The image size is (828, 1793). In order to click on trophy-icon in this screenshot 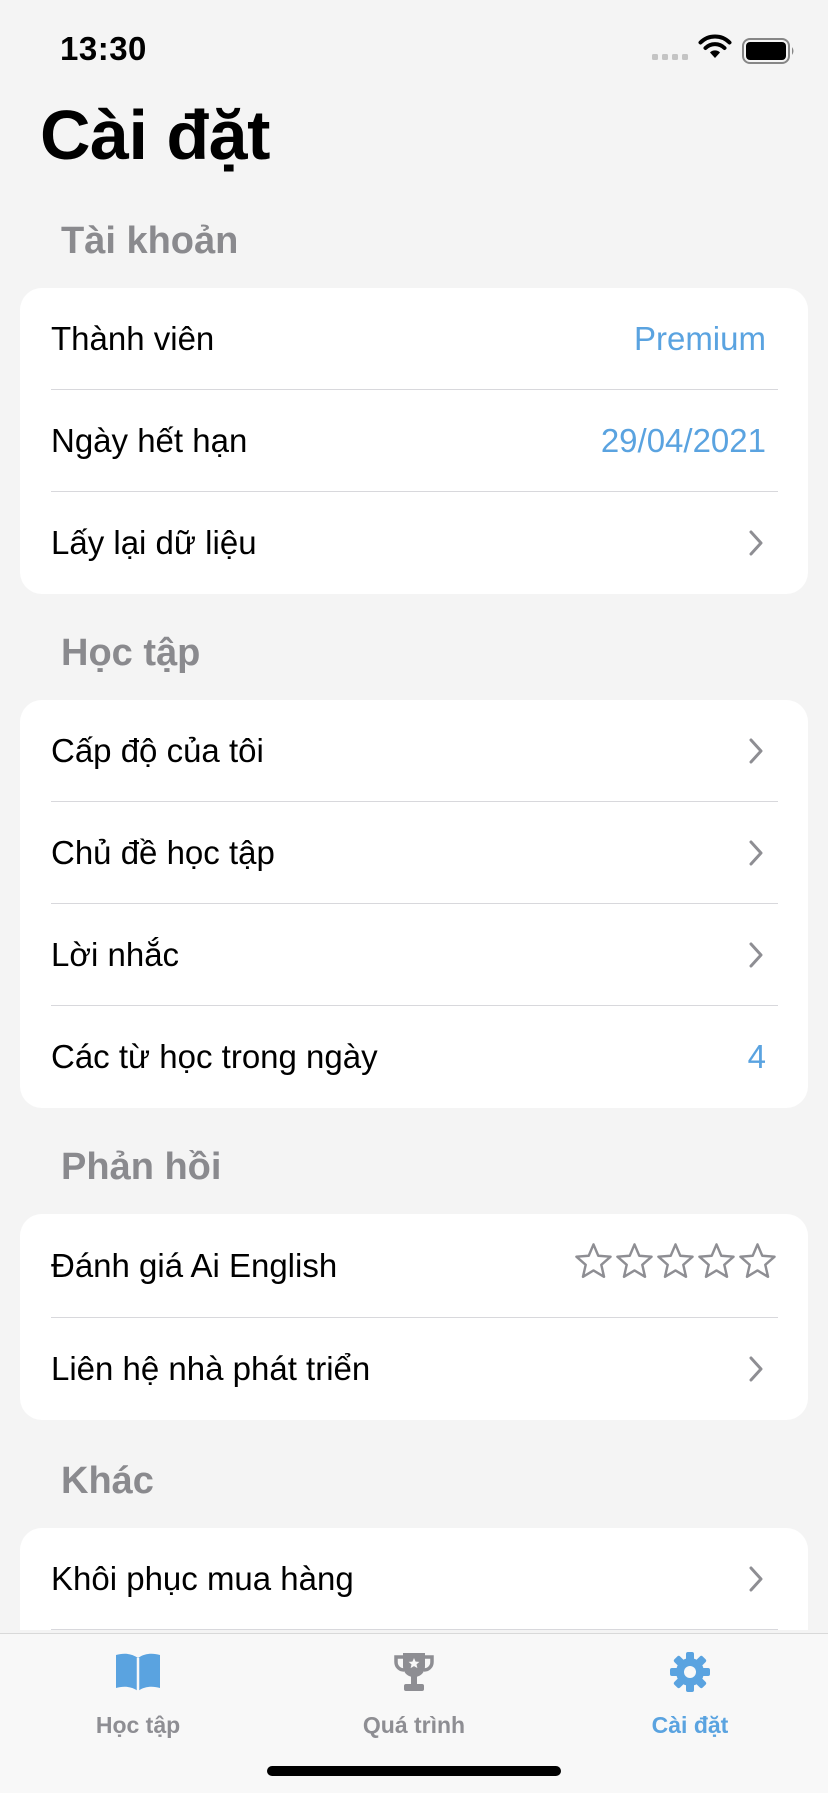, I will do `click(414, 1672)`.